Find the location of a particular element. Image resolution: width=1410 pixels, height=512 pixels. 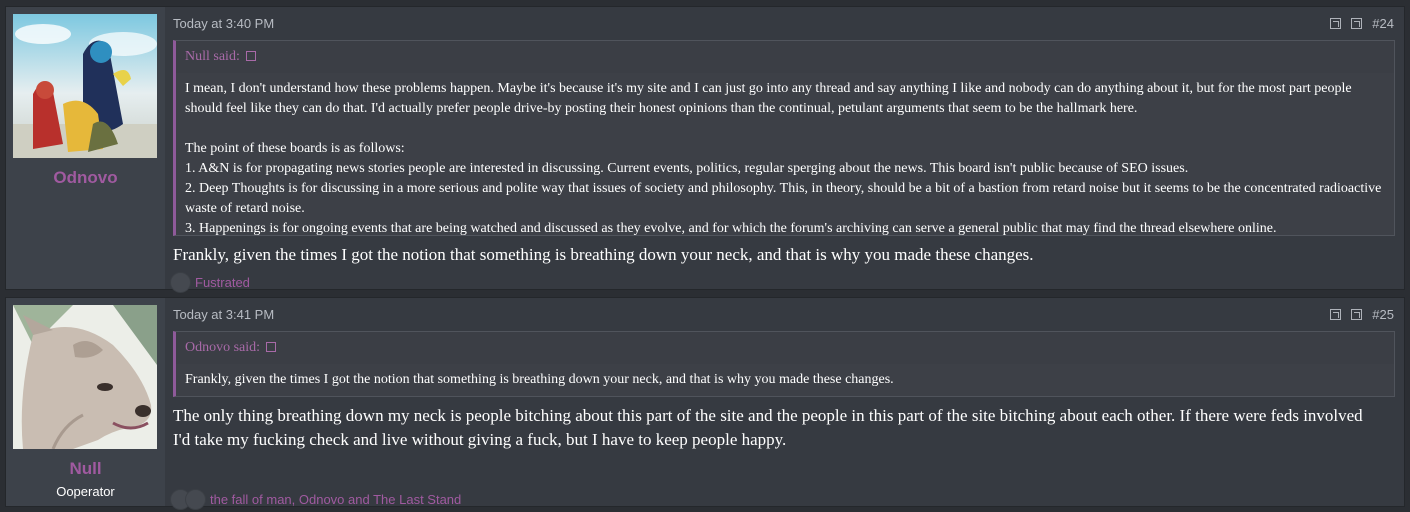

post-date: Today at 3:41 PM is located at coordinates (223, 314).